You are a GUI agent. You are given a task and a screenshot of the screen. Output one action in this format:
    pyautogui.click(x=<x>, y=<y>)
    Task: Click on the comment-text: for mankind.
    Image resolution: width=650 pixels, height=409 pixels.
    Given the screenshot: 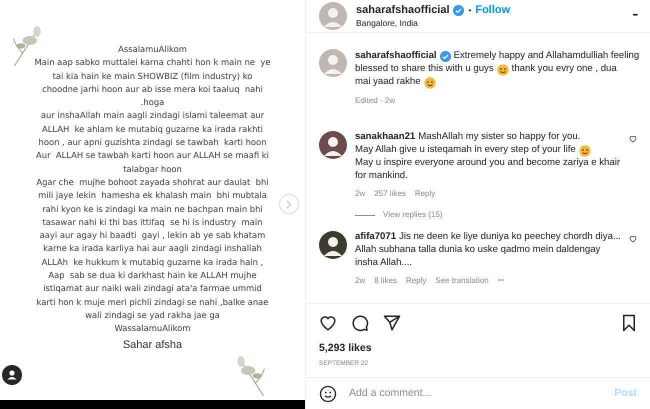 What is the action you would take?
    pyautogui.click(x=381, y=176)
    